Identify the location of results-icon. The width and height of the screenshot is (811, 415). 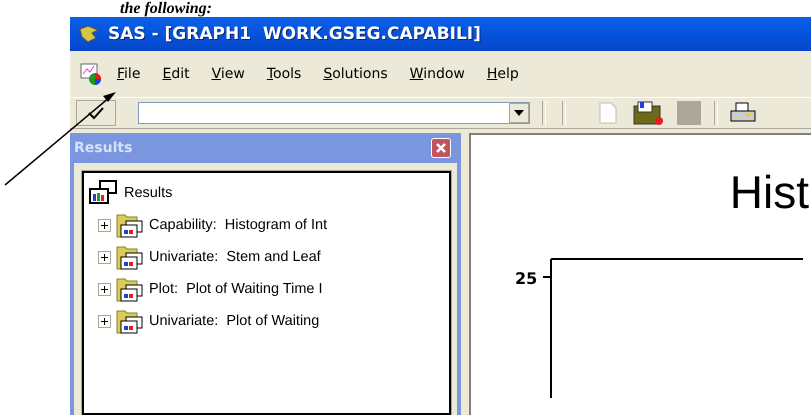
(104, 193).